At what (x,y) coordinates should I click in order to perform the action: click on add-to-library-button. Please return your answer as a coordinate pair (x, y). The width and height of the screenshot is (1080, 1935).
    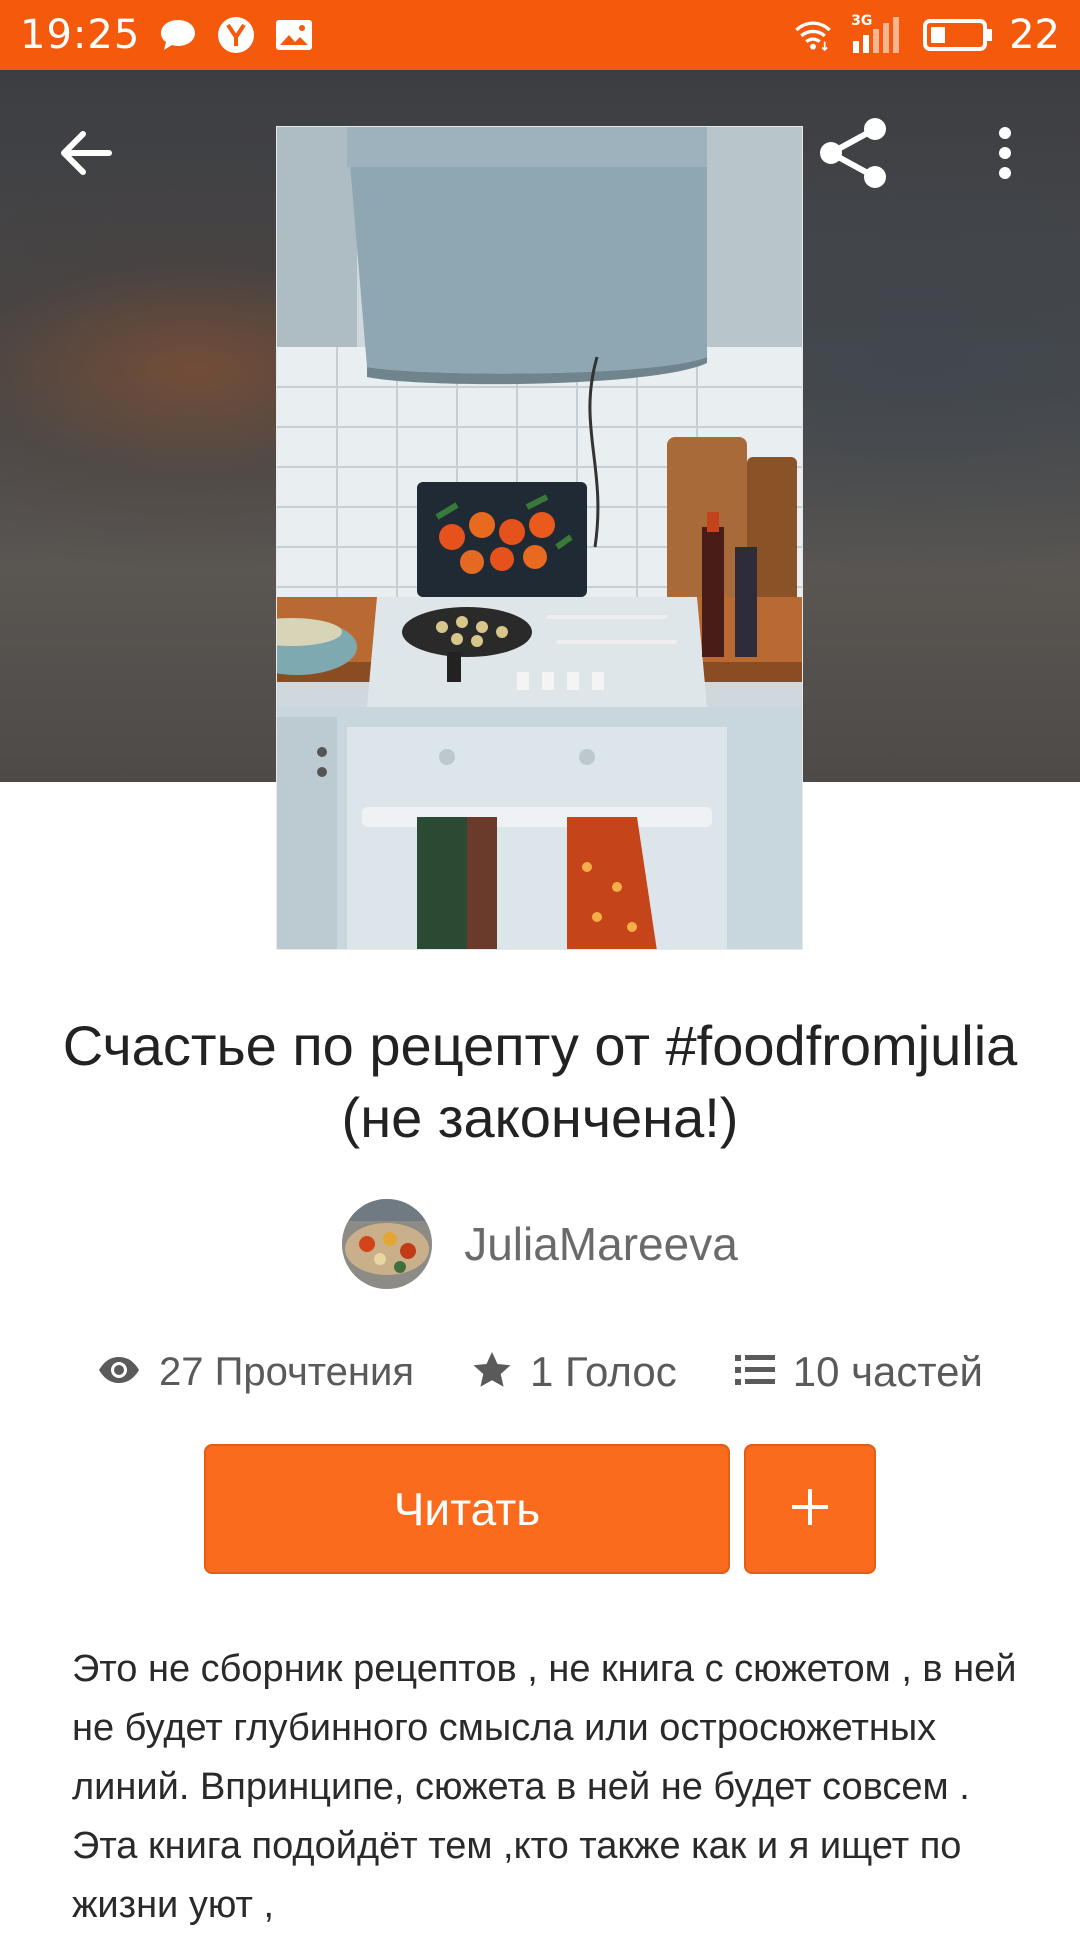
    Looking at the image, I should click on (810, 1509).